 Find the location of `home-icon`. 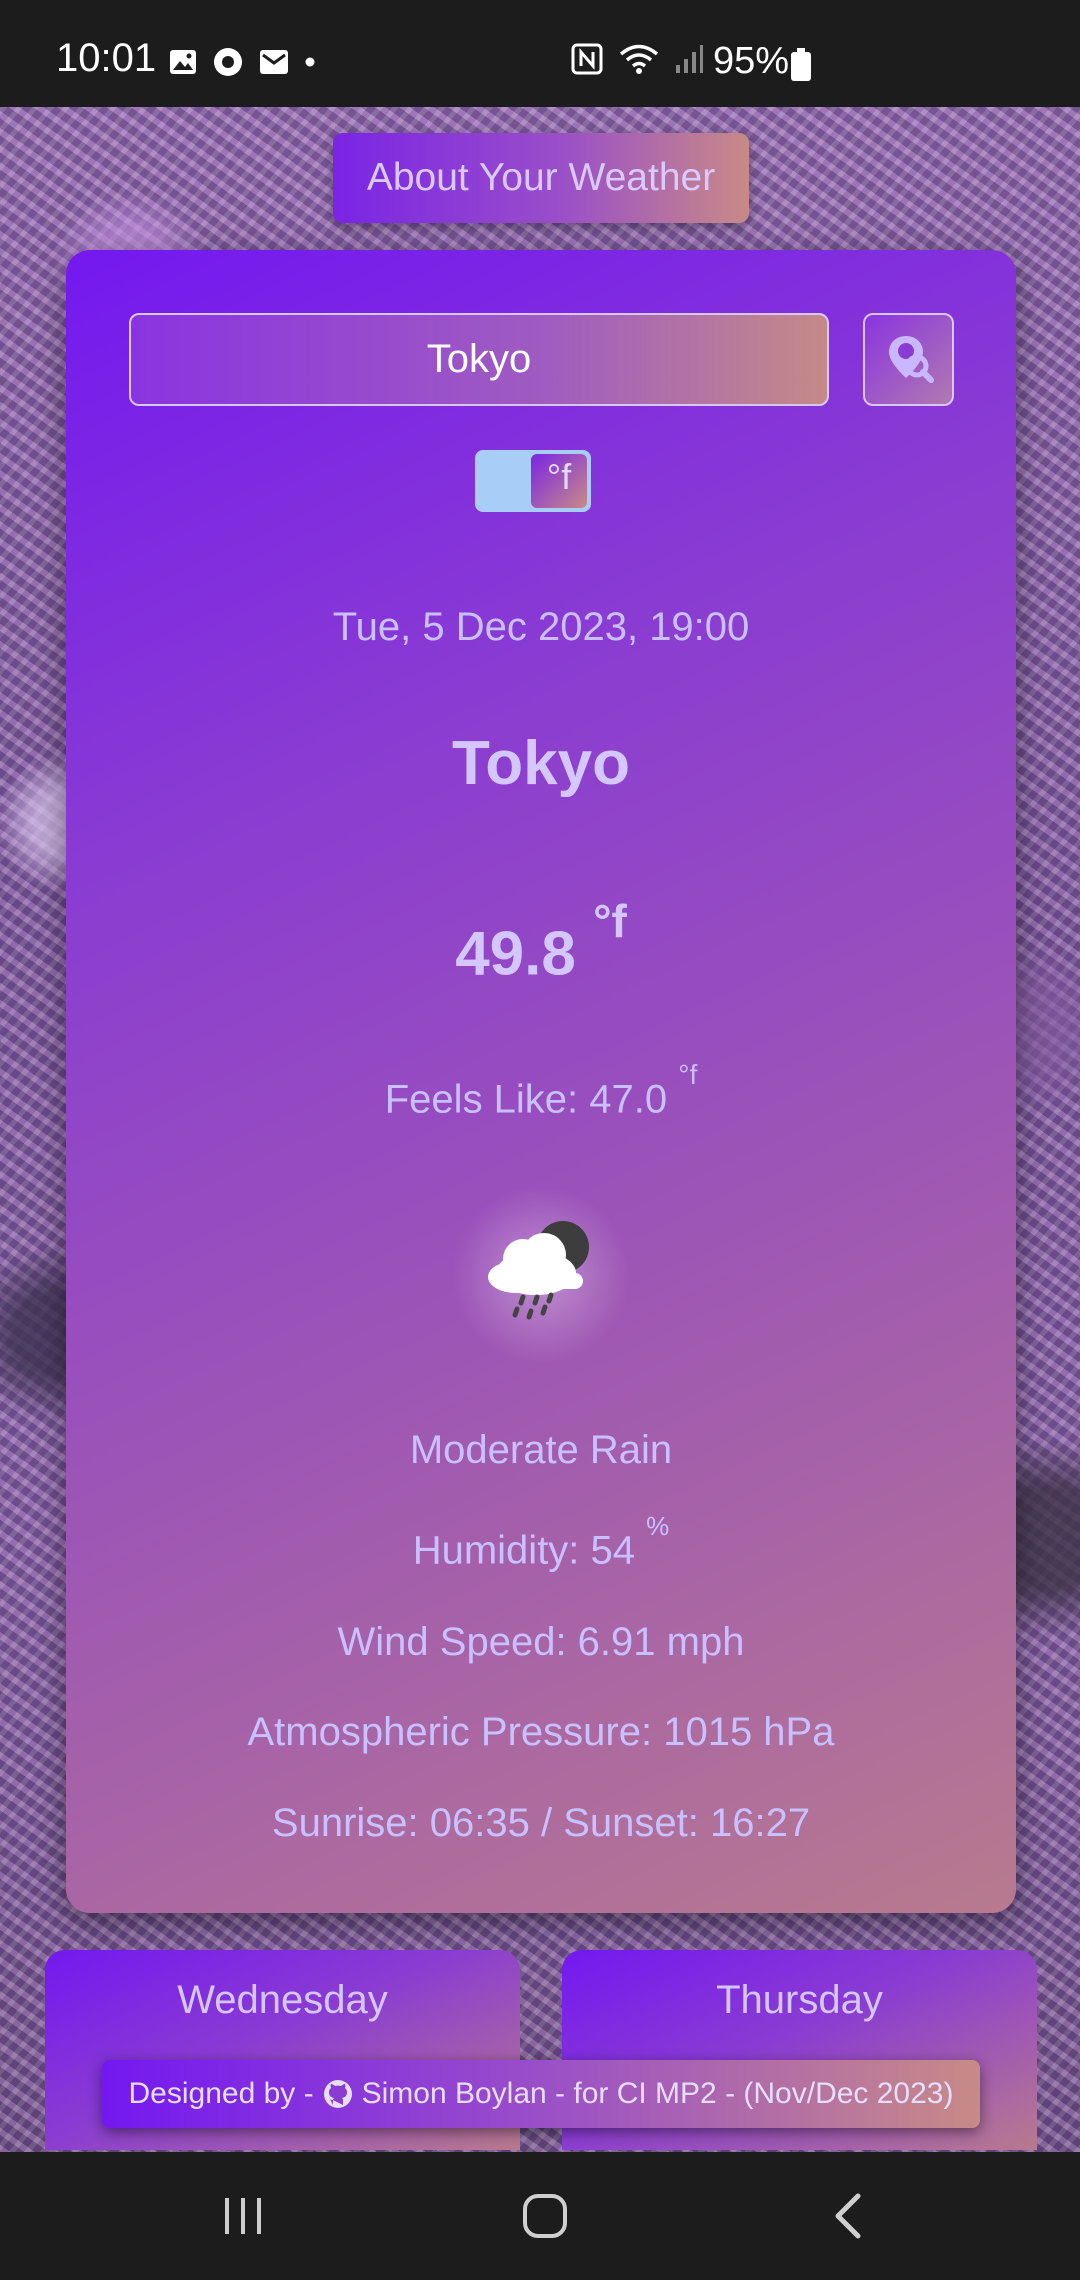

home-icon is located at coordinates (545, 2216).